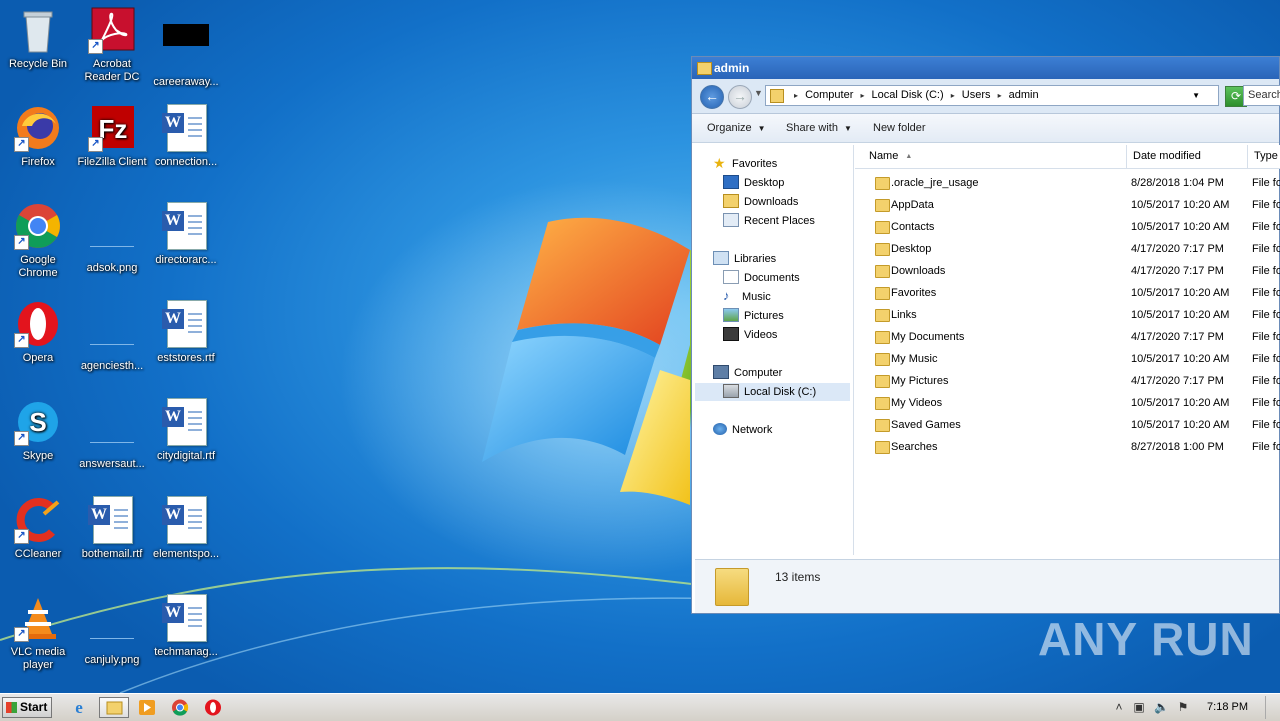 Image resolution: width=1280 pixels, height=721 pixels. What do you see at coordinates (752, 430) in the screenshot?
I see `nav-network-label: Network` at bounding box center [752, 430].